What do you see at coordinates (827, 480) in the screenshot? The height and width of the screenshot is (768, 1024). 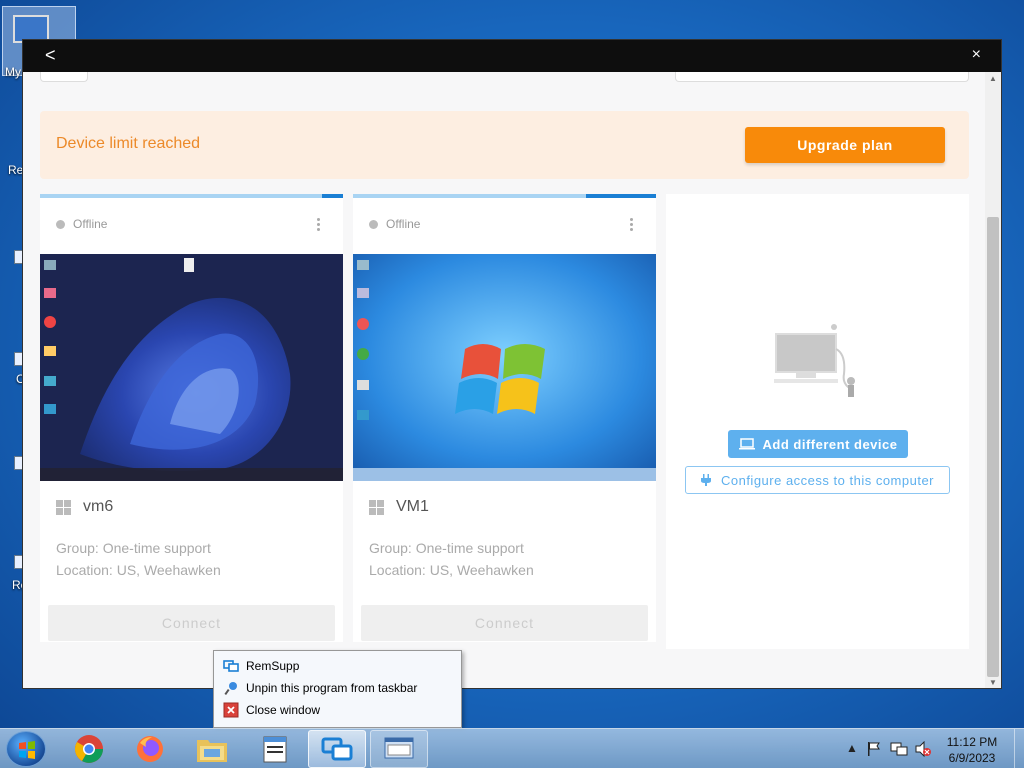 I see `configure-access-label: Configure access to this computer` at bounding box center [827, 480].